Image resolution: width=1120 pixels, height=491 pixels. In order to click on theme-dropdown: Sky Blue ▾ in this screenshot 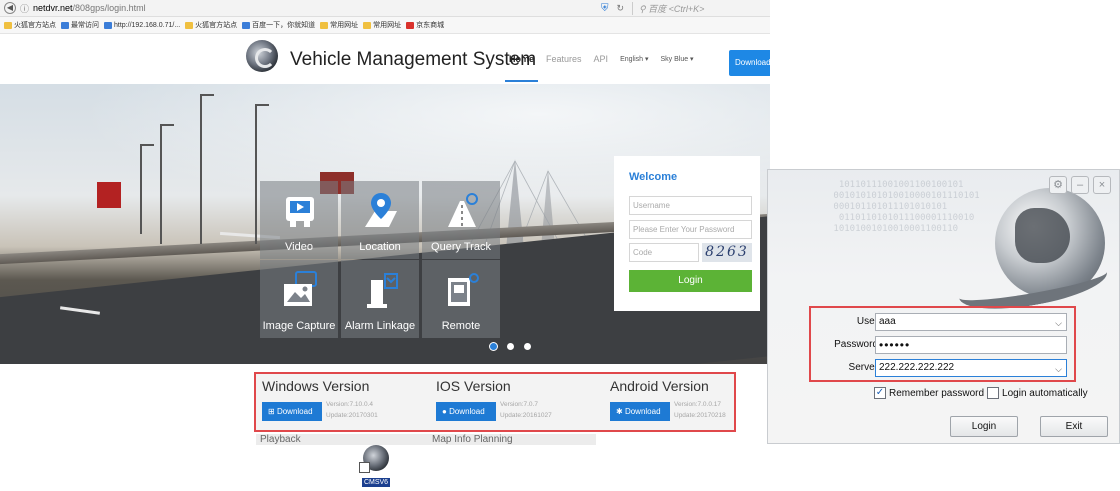, I will do `click(676, 59)`.